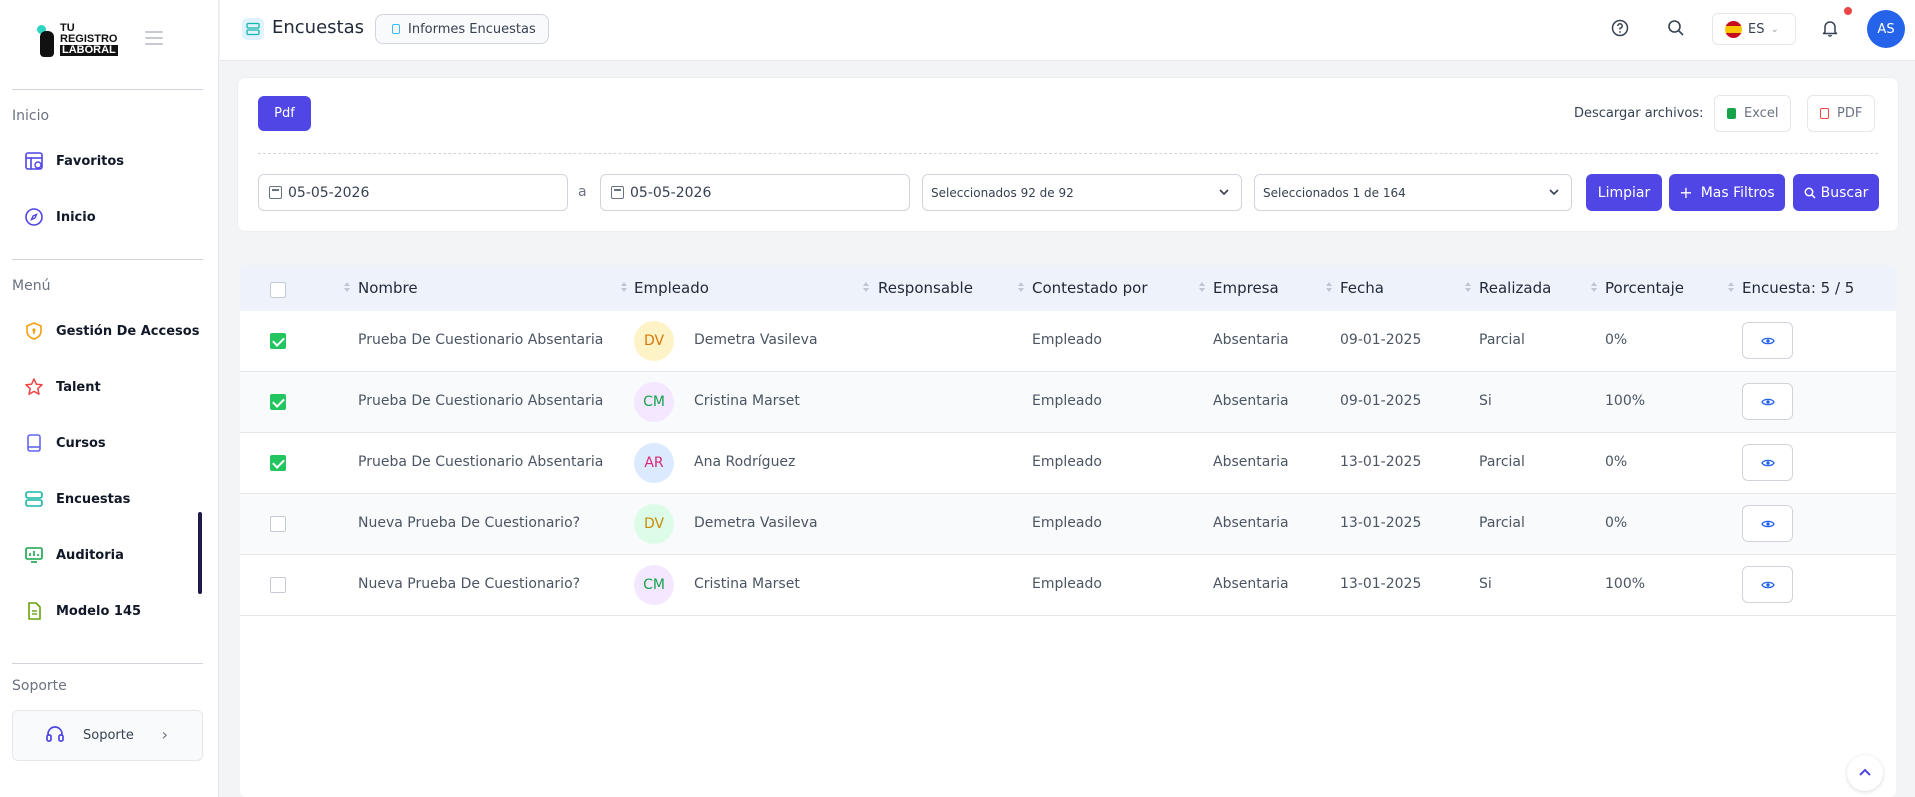  Describe the element at coordinates (107, 499) in the screenshot. I see `sidebar-item-encuestas: Encuestas` at that location.